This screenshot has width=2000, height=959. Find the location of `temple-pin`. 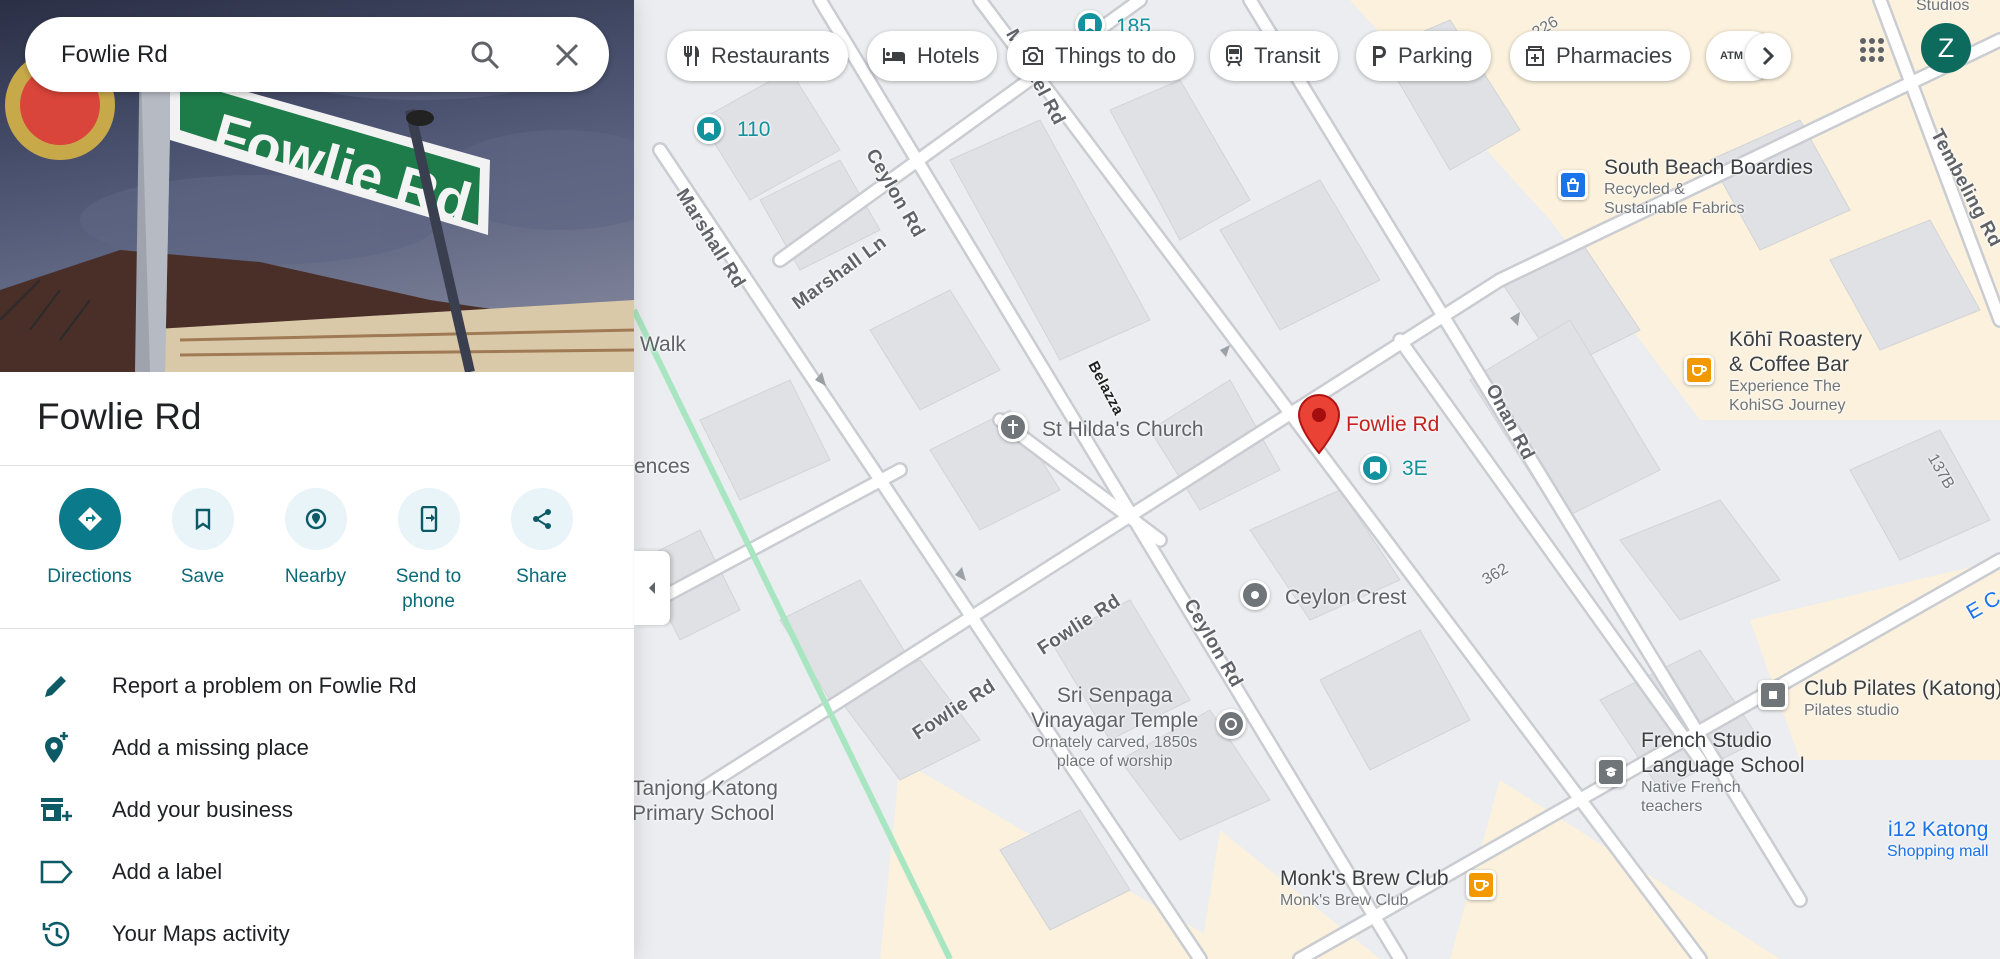

temple-pin is located at coordinates (1231, 724).